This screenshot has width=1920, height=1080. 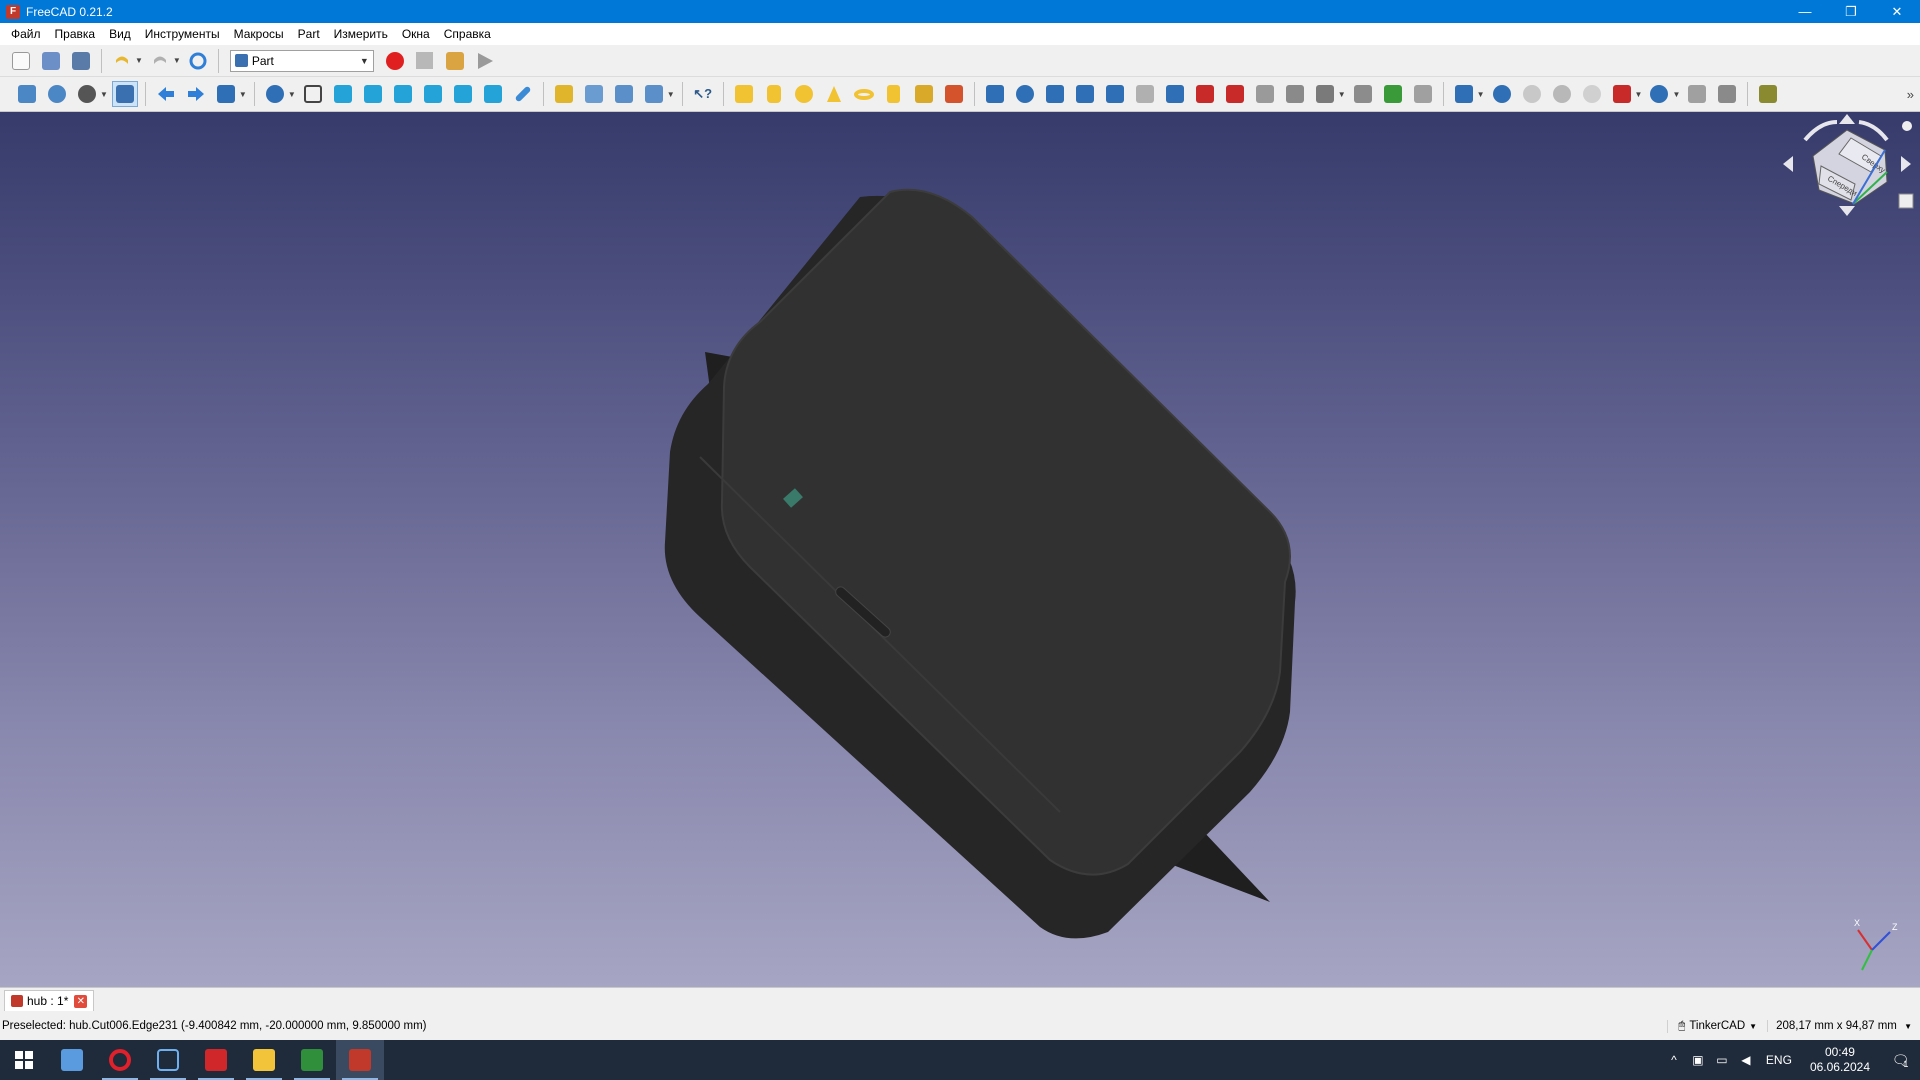 What do you see at coordinates (774, 94) in the screenshot?
I see `cylinder-button` at bounding box center [774, 94].